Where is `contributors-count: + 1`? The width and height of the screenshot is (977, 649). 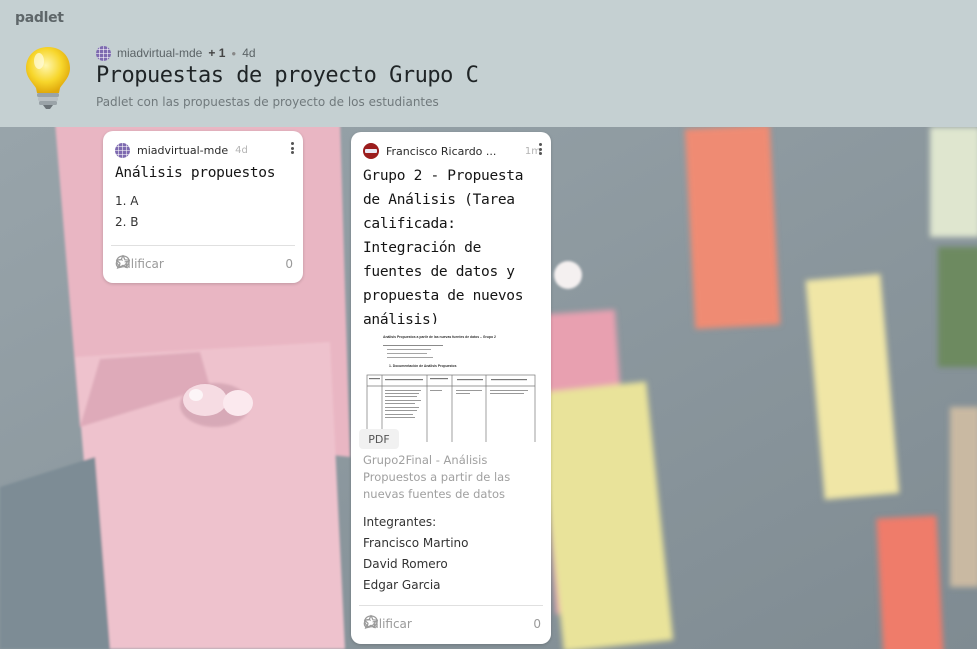
contributors-count: + 1 is located at coordinates (216, 53).